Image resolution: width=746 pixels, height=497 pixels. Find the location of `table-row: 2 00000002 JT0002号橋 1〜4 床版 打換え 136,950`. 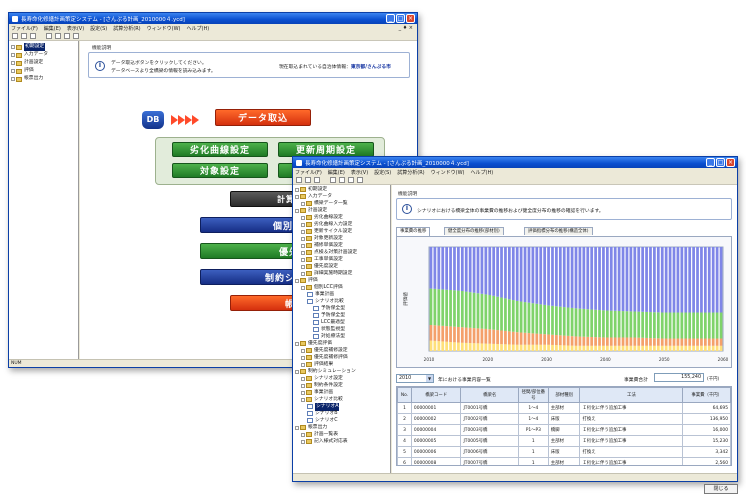

table-row: 2 00000002 JT0002号橋 1〜4 床版 打換え 136,950 is located at coordinates (564, 419).